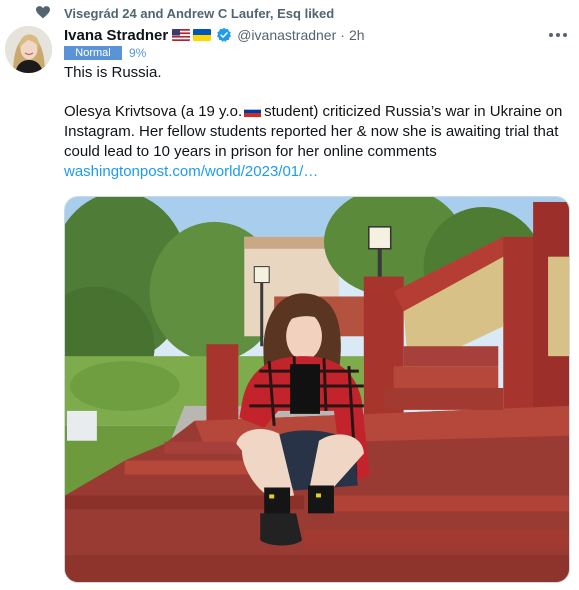 The width and height of the screenshot is (579, 590). I want to click on more-options-icon, so click(558, 35).